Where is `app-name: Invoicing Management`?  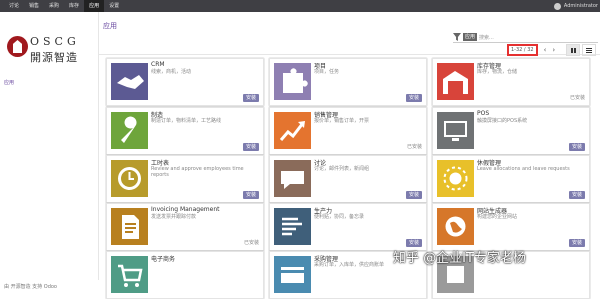 app-name: Invoicing Management is located at coordinates (185, 209).